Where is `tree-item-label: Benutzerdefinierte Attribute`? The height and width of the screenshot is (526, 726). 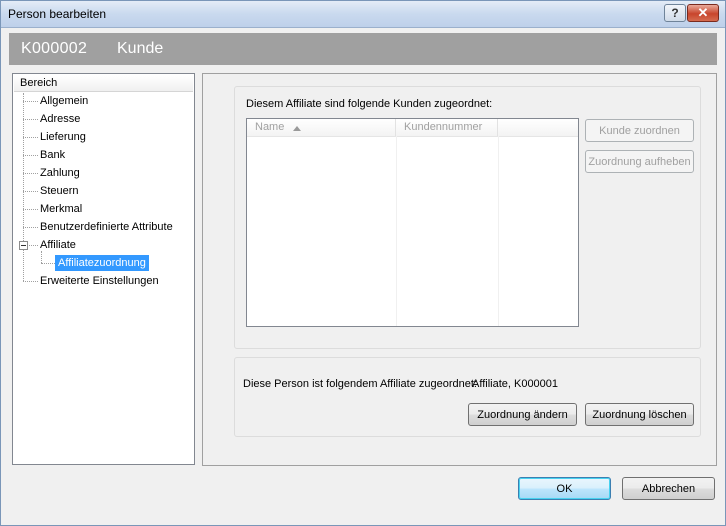 tree-item-label: Benutzerdefinierte Attribute is located at coordinates (106, 227).